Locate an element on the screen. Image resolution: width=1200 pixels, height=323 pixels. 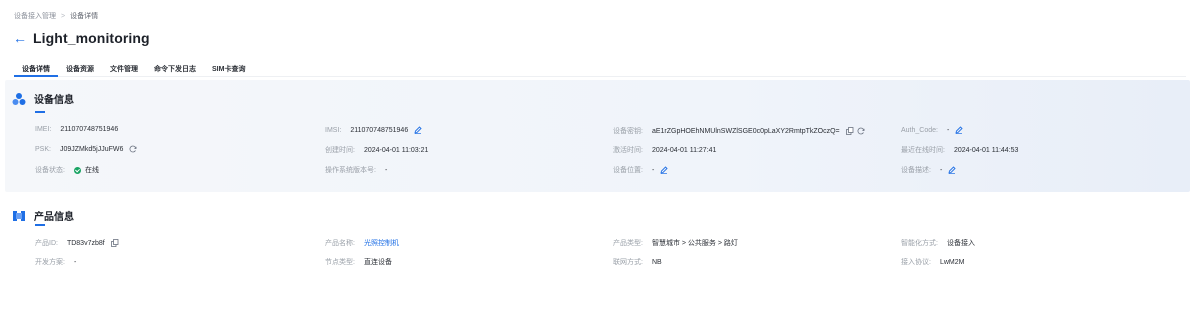
psk-value: J09JZMkd5jJJuFW6 is located at coordinates (91, 149).